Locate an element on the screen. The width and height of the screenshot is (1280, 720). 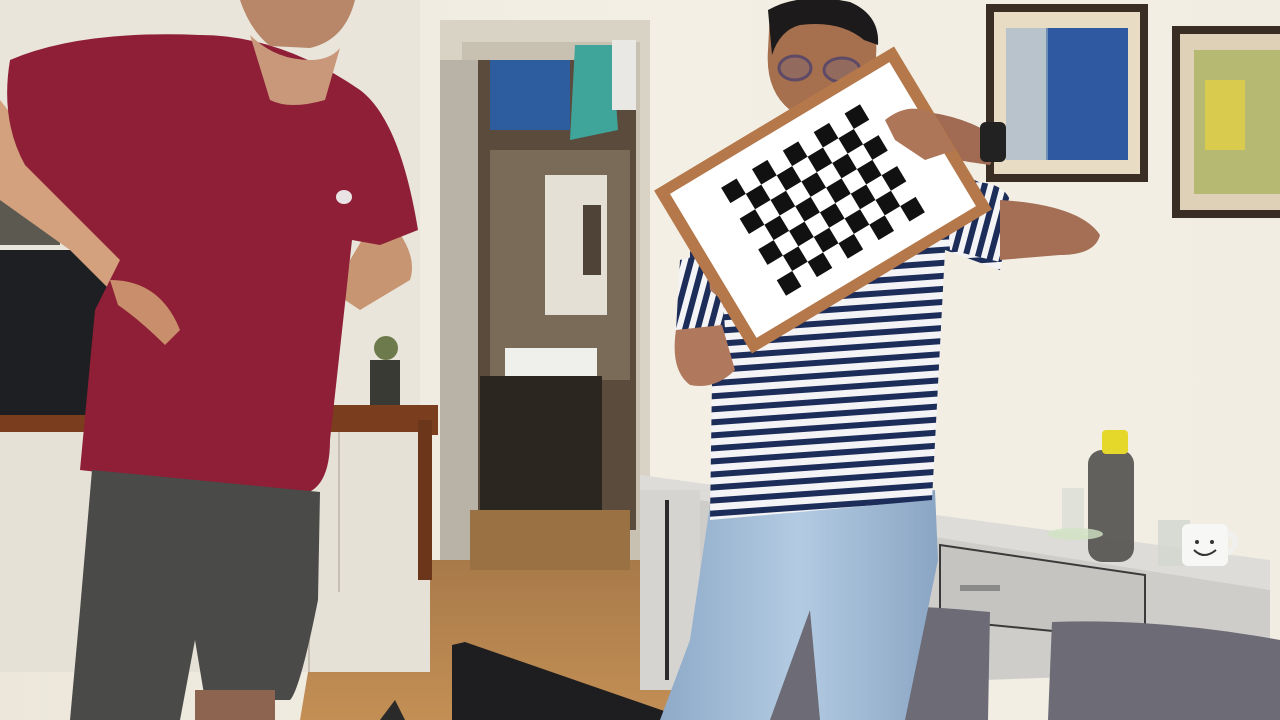
small-plant is located at coordinates (385, 370).